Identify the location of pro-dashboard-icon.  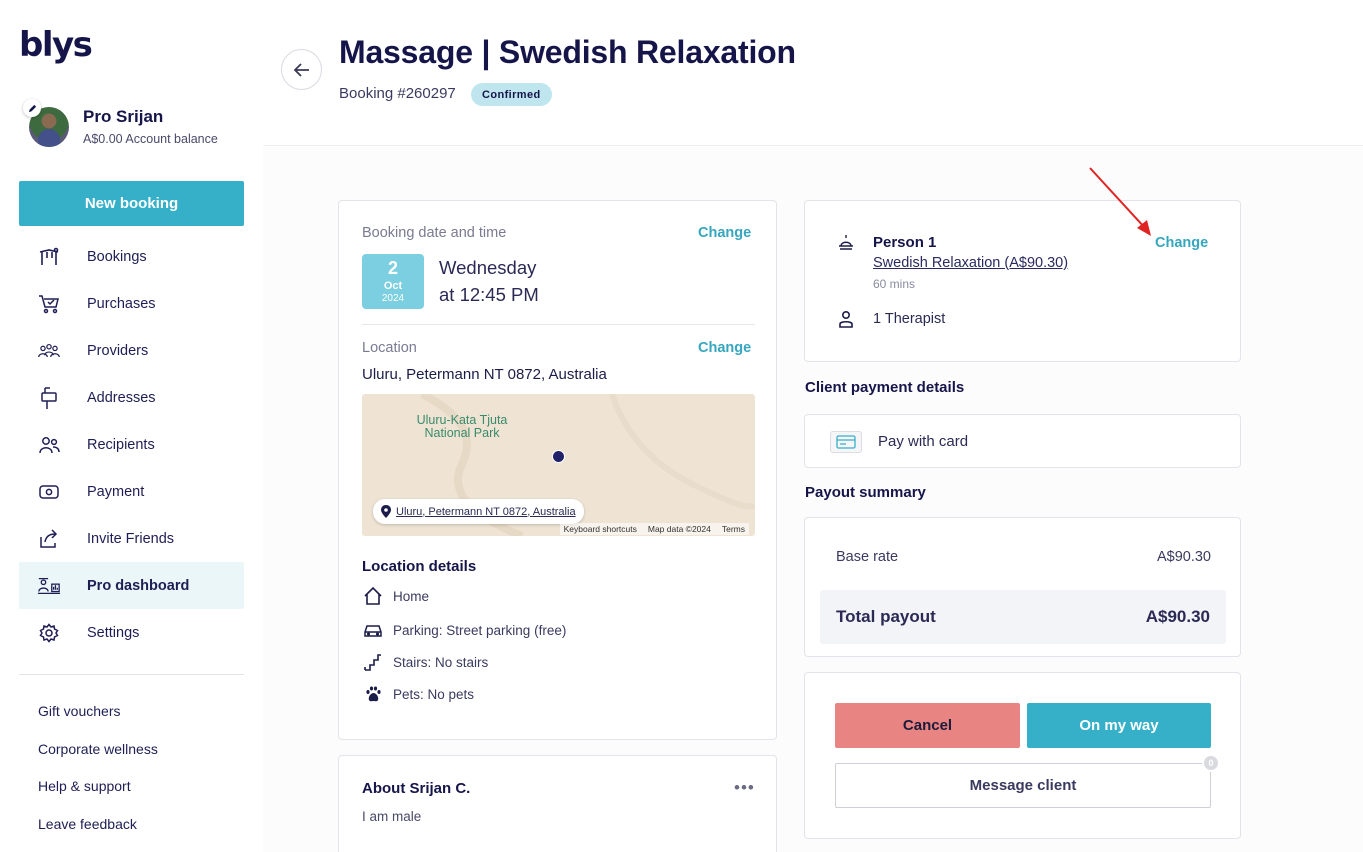
(49, 586).